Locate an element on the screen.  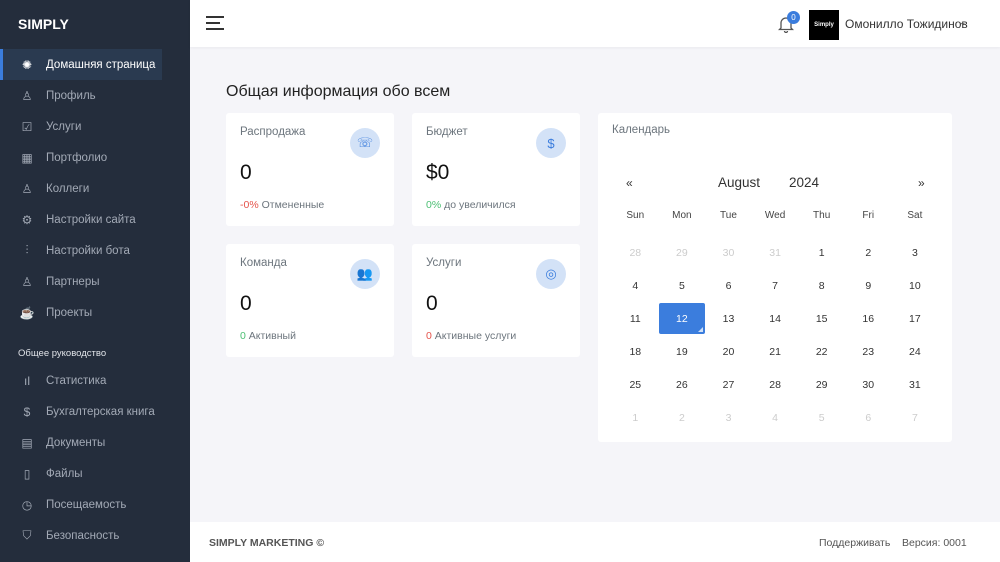
card-value: $0 is located at coordinates (438, 172).